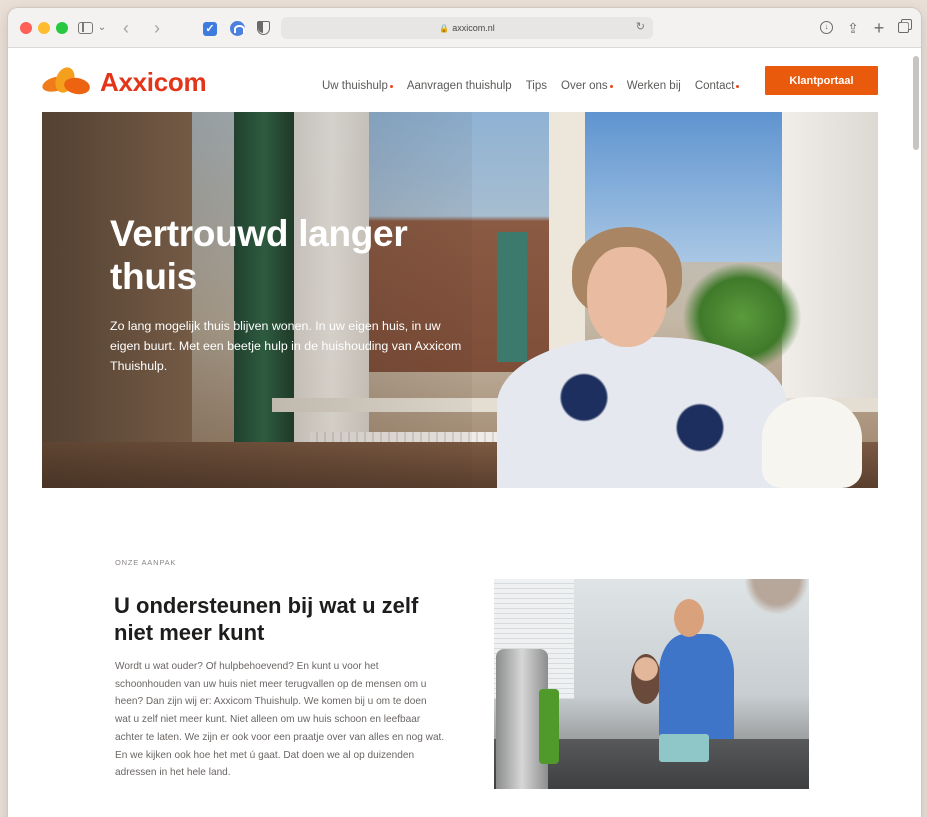  I want to click on minimize-window-button, so click(44, 28).